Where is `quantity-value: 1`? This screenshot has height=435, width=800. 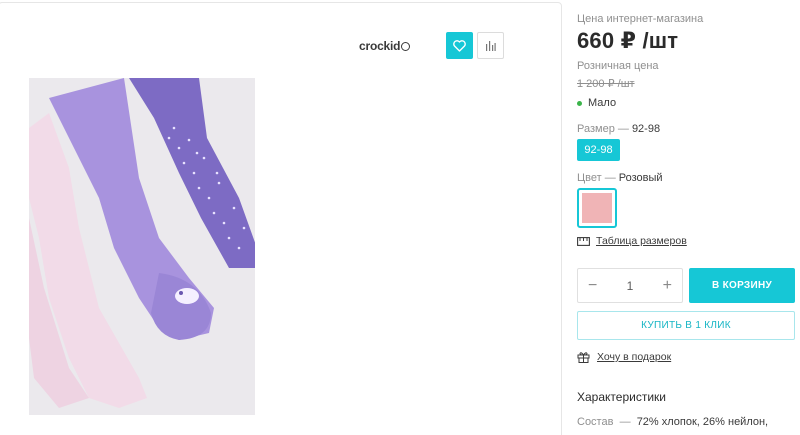
quantity-value: 1 is located at coordinates (630, 286).